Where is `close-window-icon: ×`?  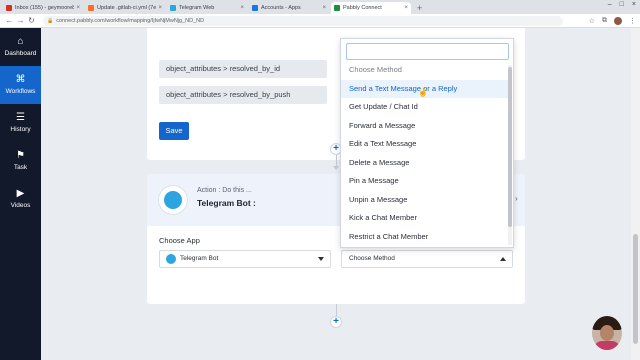 close-window-icon: × is located at coordinates (634, 4).